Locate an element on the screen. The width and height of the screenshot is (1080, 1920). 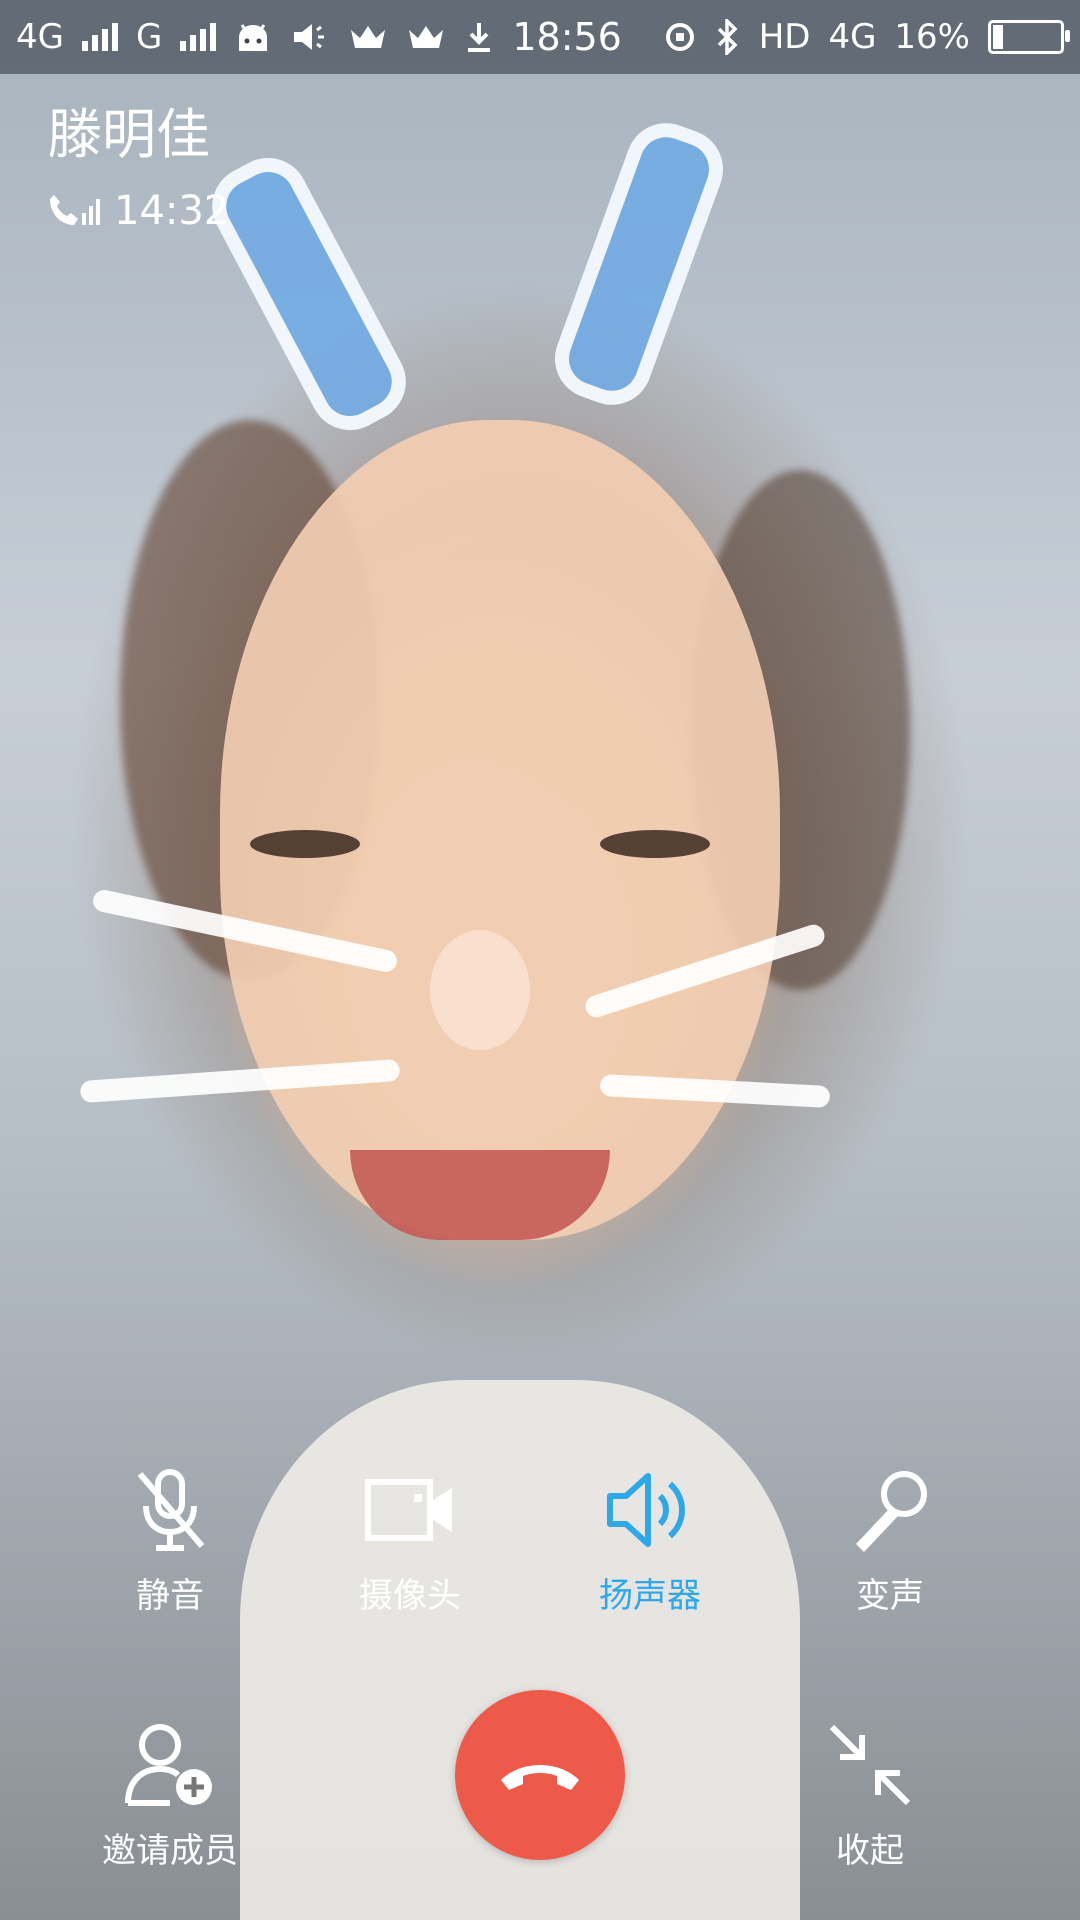
collapse-label: 收起 is located at coordinates (870, 1851).